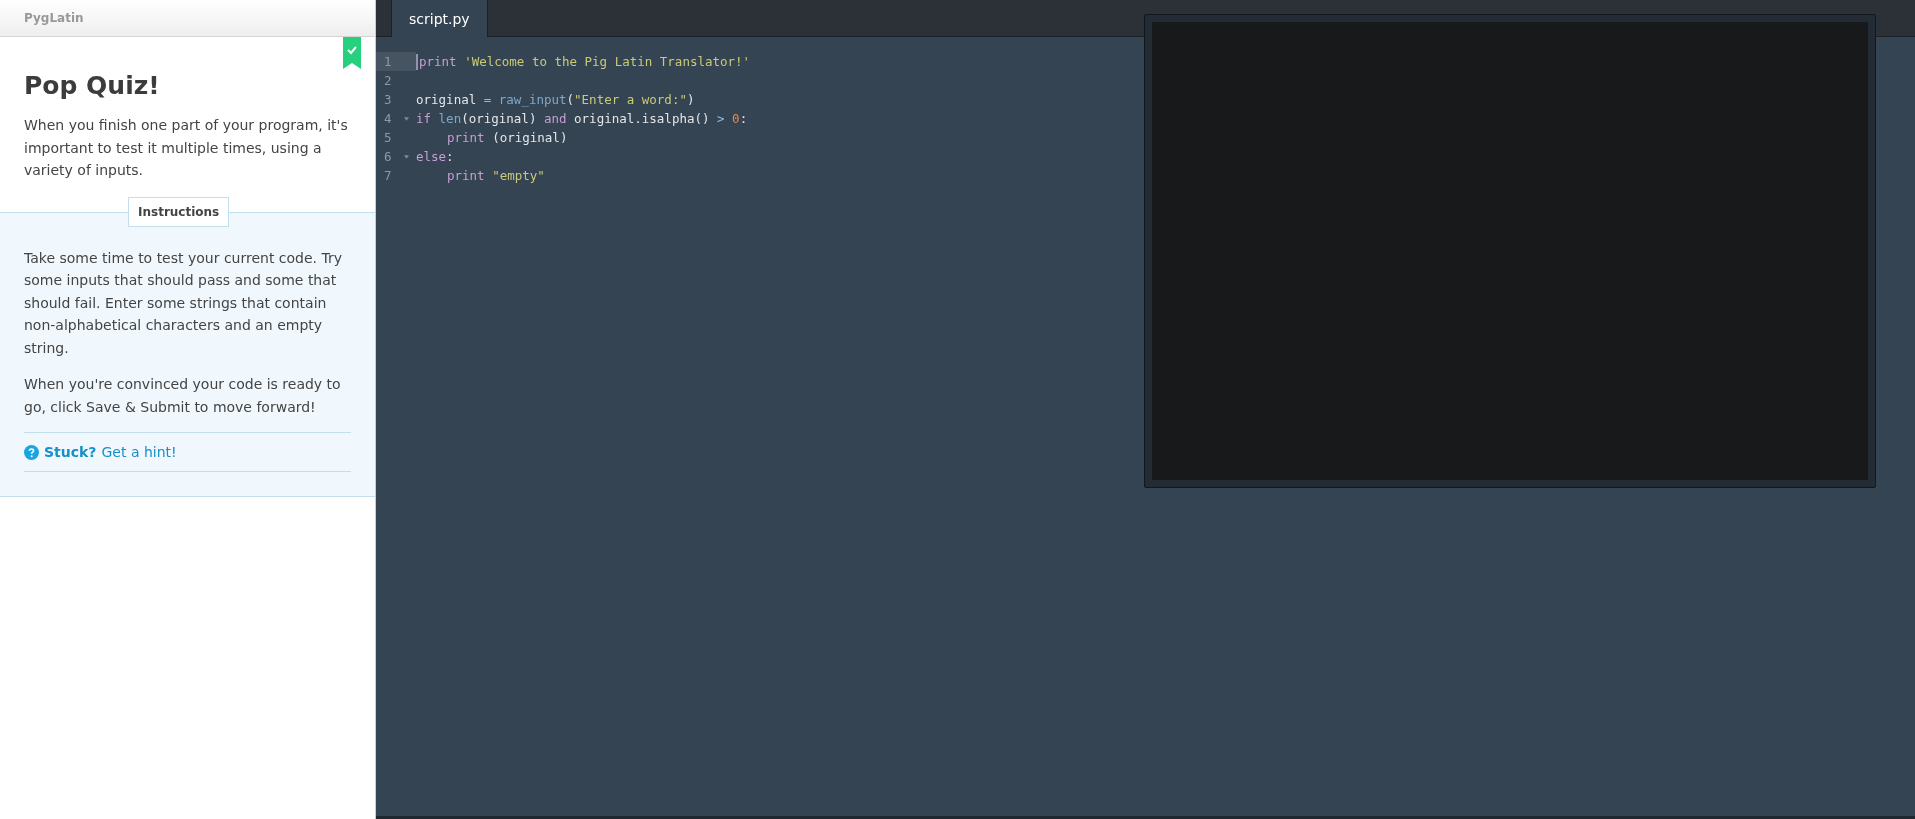 This screenshot has height=819, width=1915. Describe the element at coordinates (183, 396) in the screenshot. I see `instruction-text: When you're convinced your code is ready to go, click Save & Submit to move forward!` at that location.